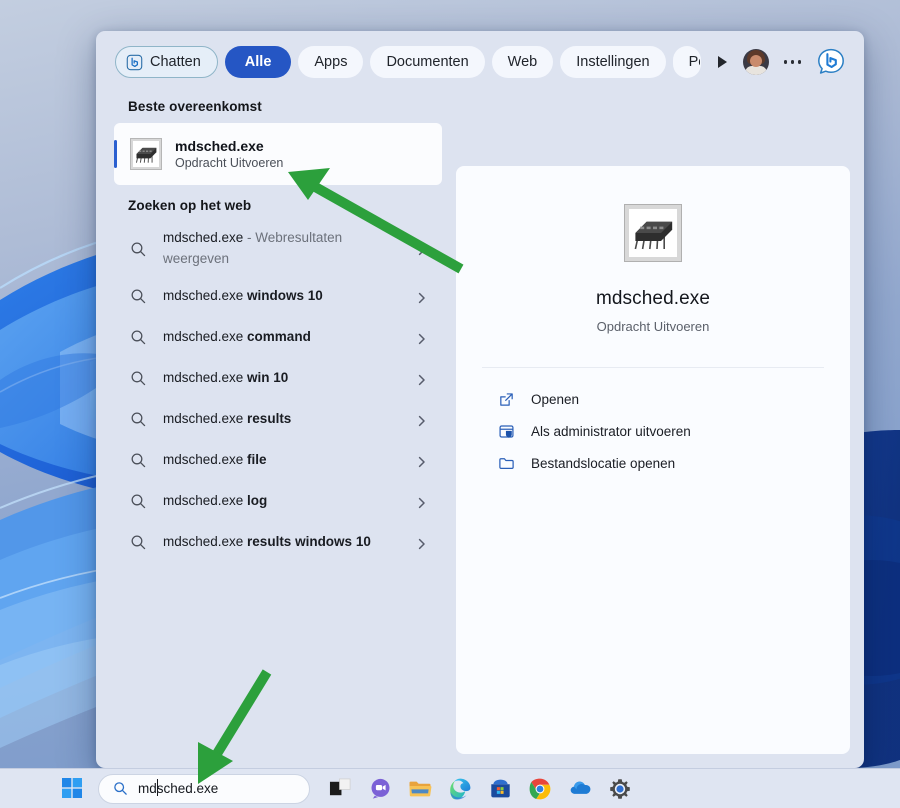 The image size is (900, 808). I want to click on tab-instellingen: Instellingen, so click(613, 62).